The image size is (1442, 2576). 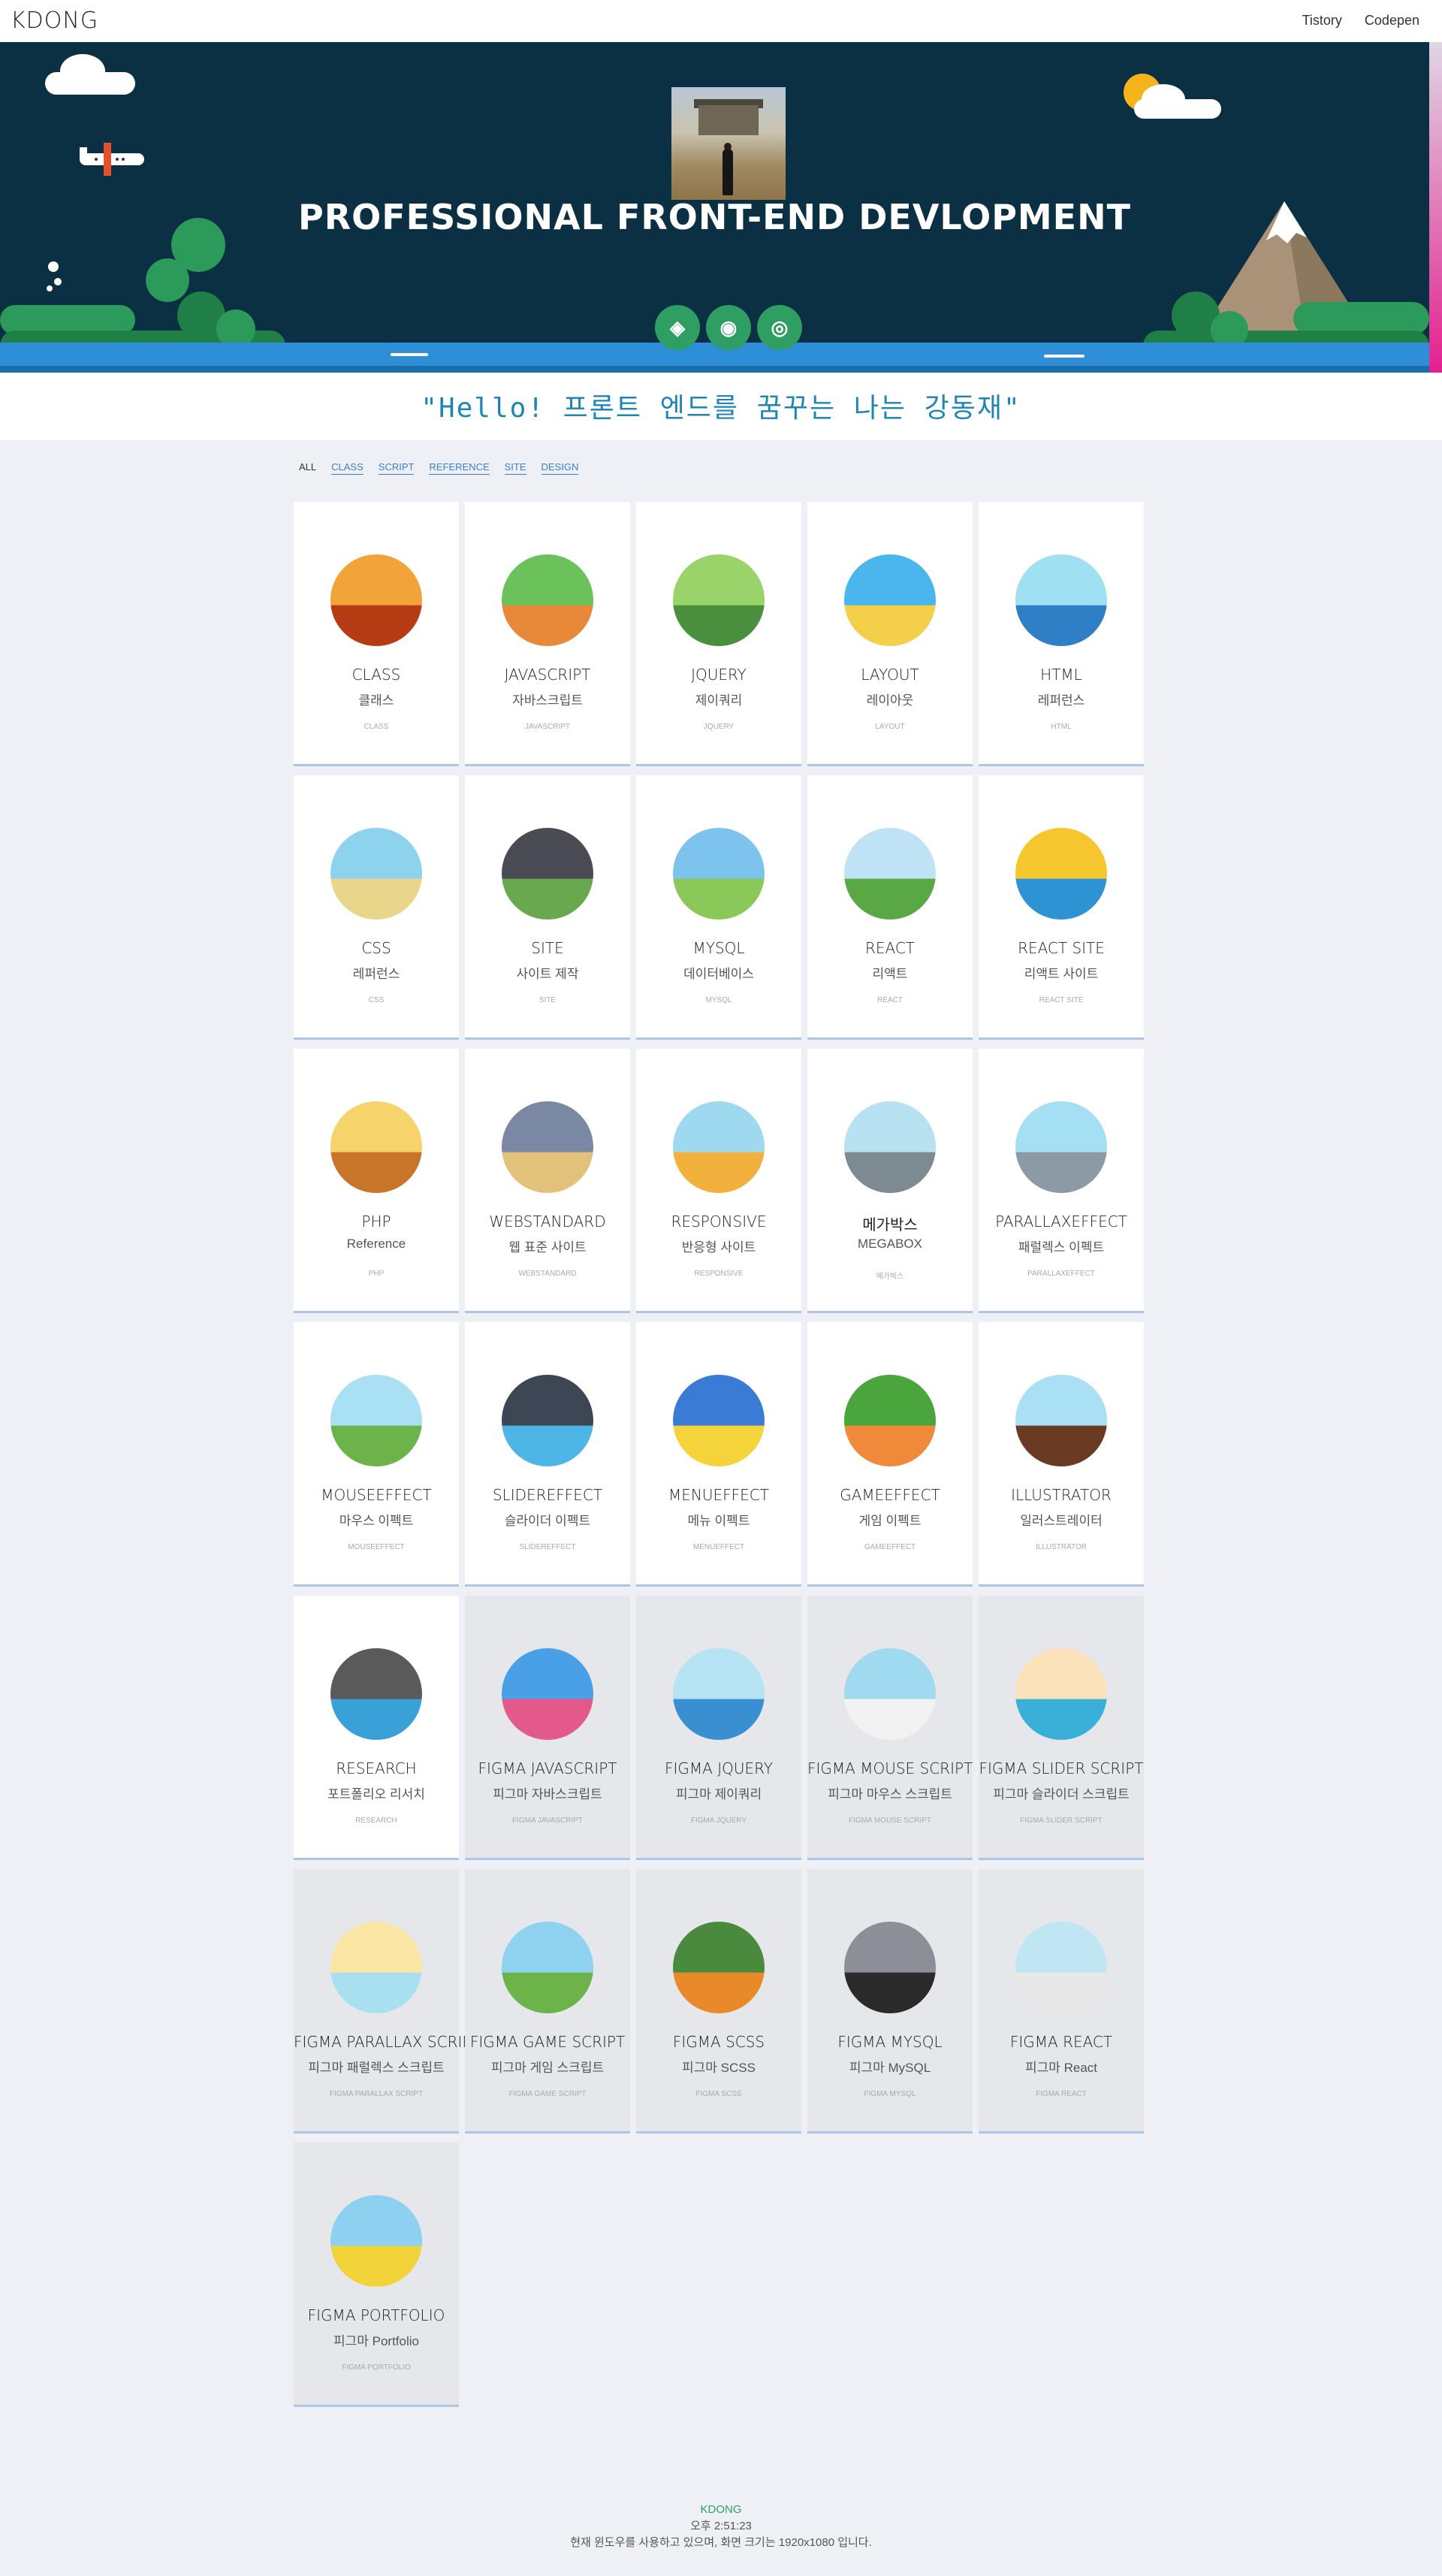 What do you see at coordinates (1061, 1222) in the screenshot?
I see `card-title: PARALLAXEFFECT` at bounding box center [1061, 1222].